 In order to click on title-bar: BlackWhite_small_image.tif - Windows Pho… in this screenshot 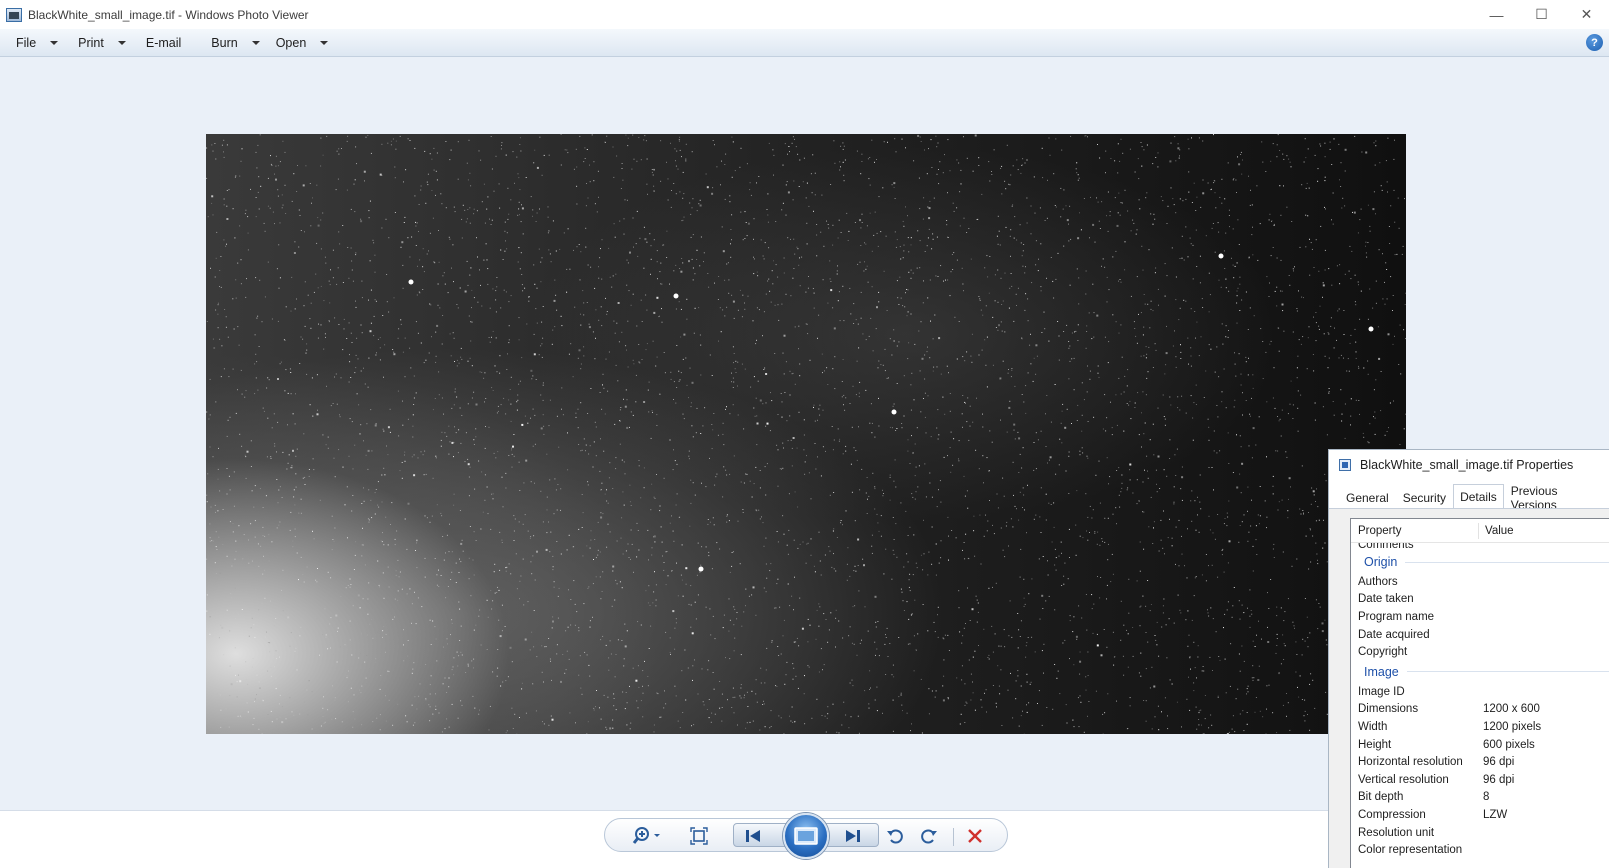, I will do `click(804, 14)`.